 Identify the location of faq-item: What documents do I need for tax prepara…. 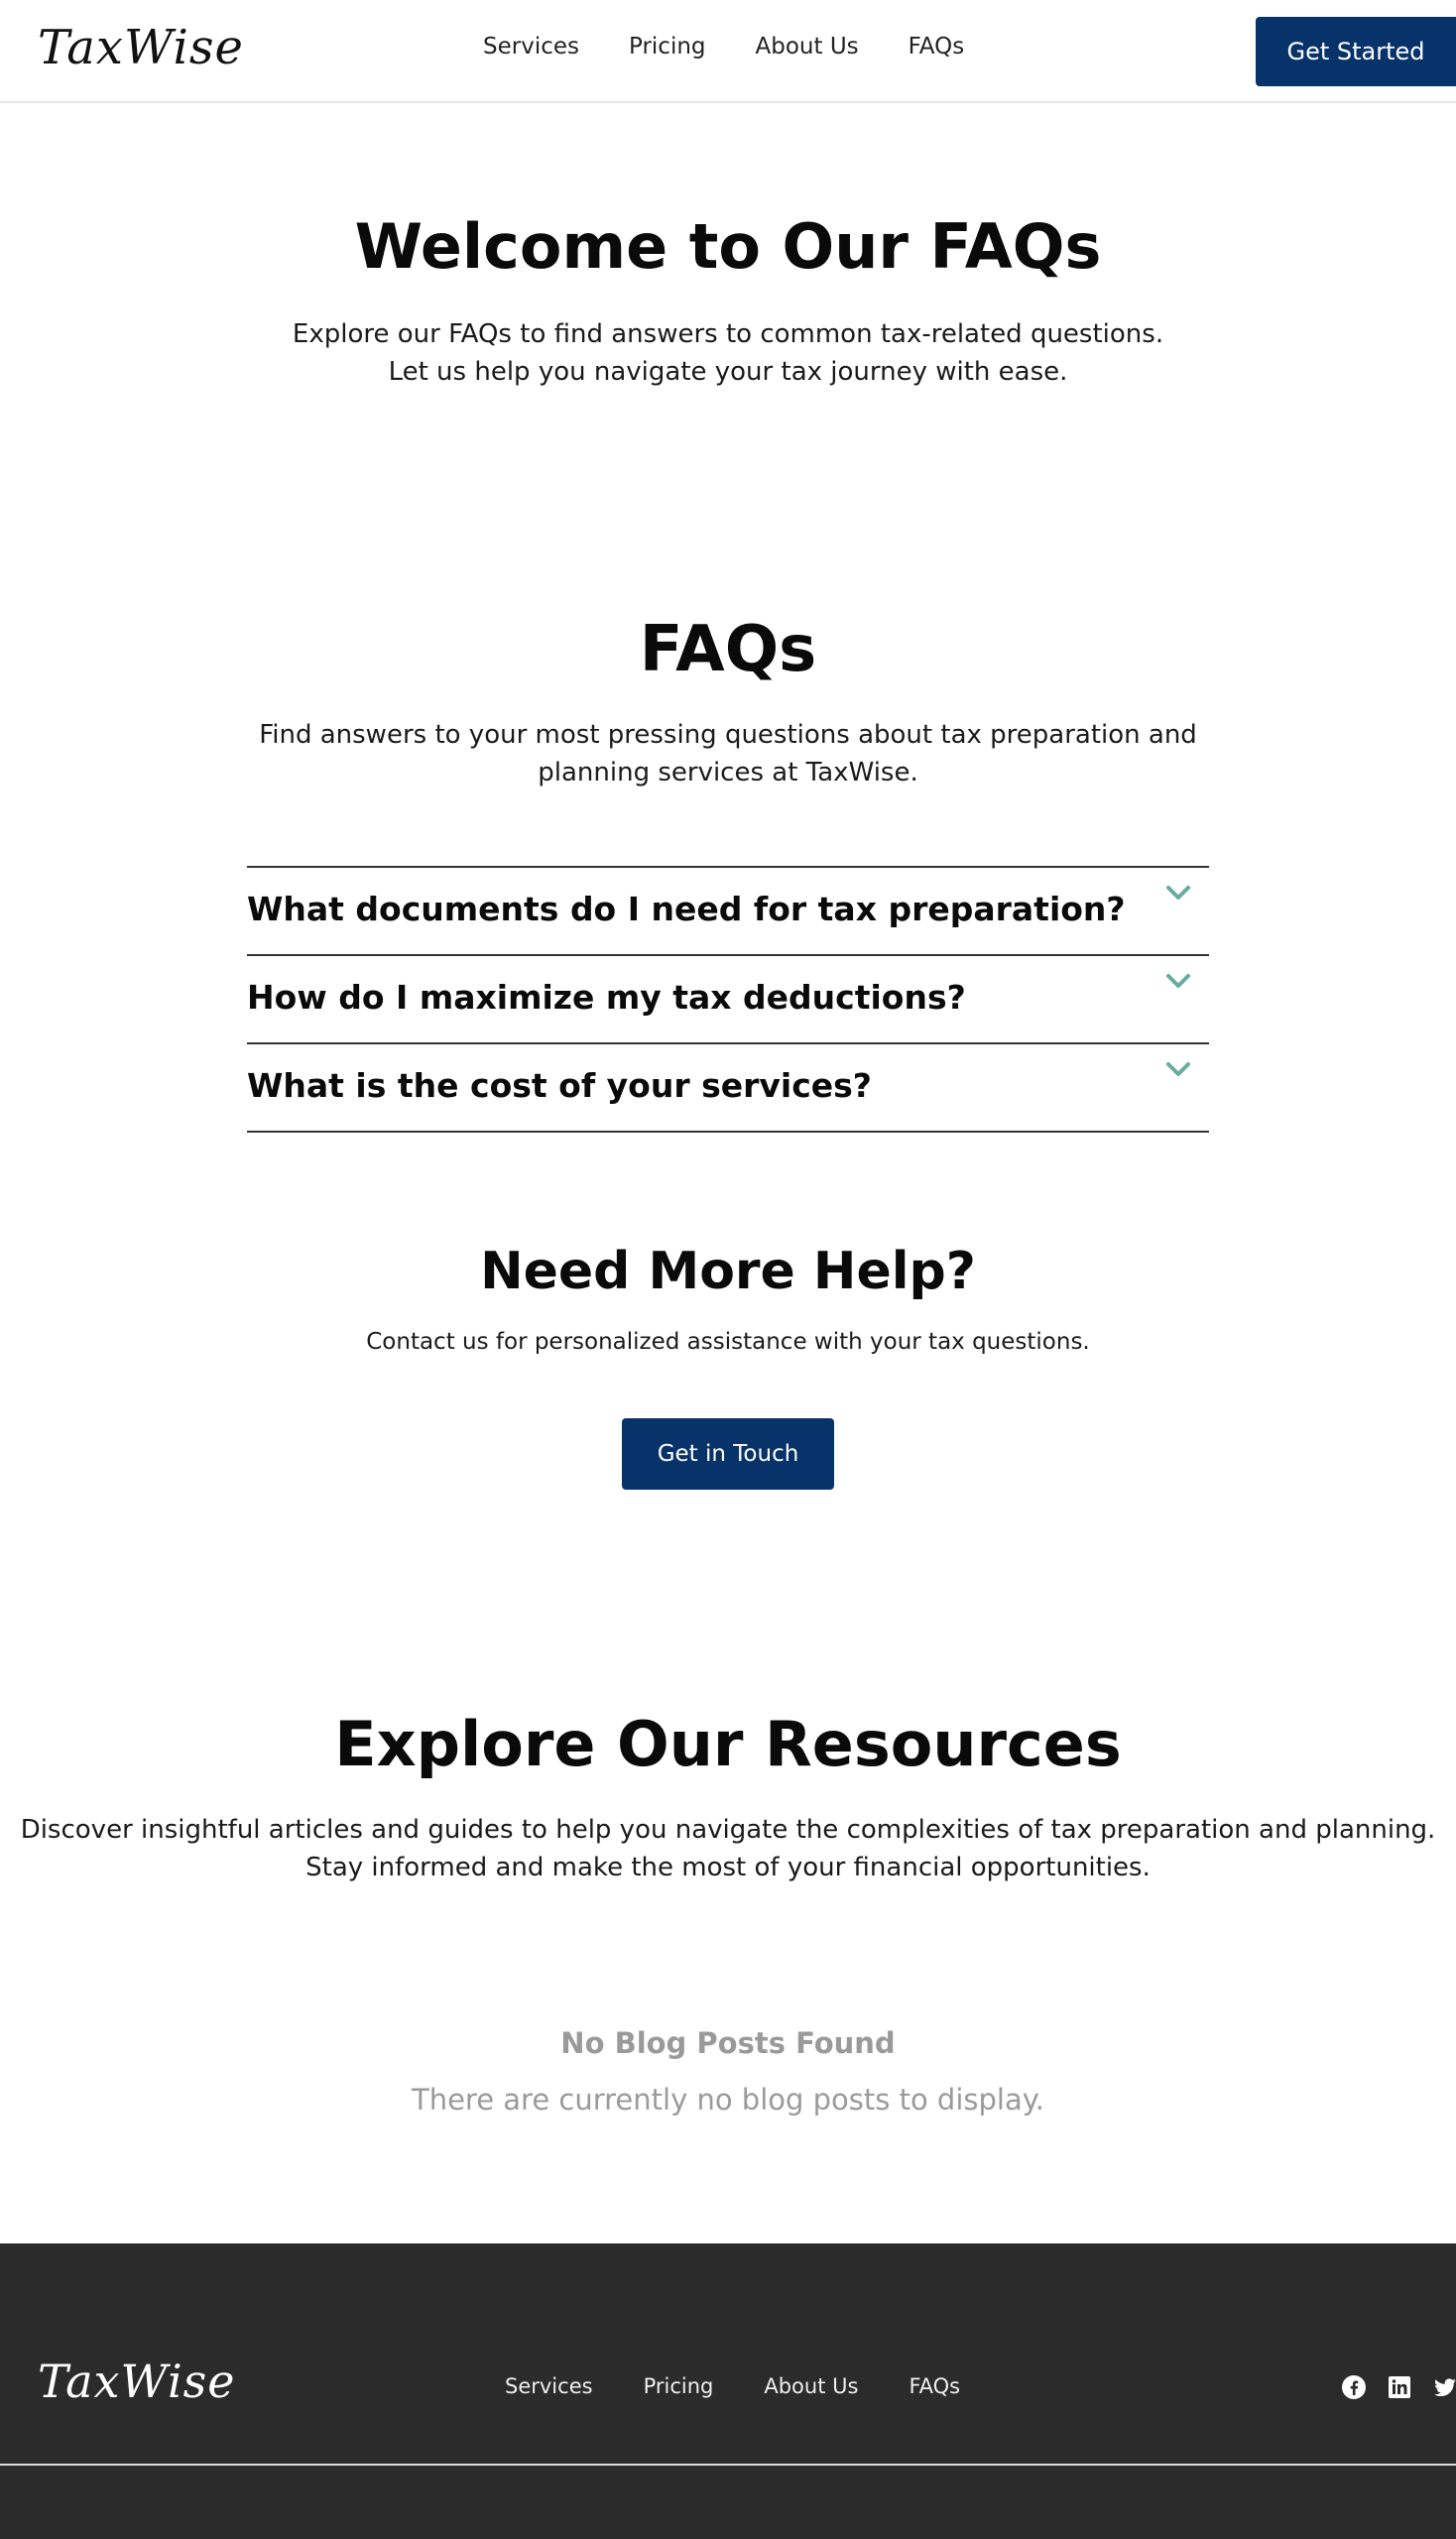
(728, 912).